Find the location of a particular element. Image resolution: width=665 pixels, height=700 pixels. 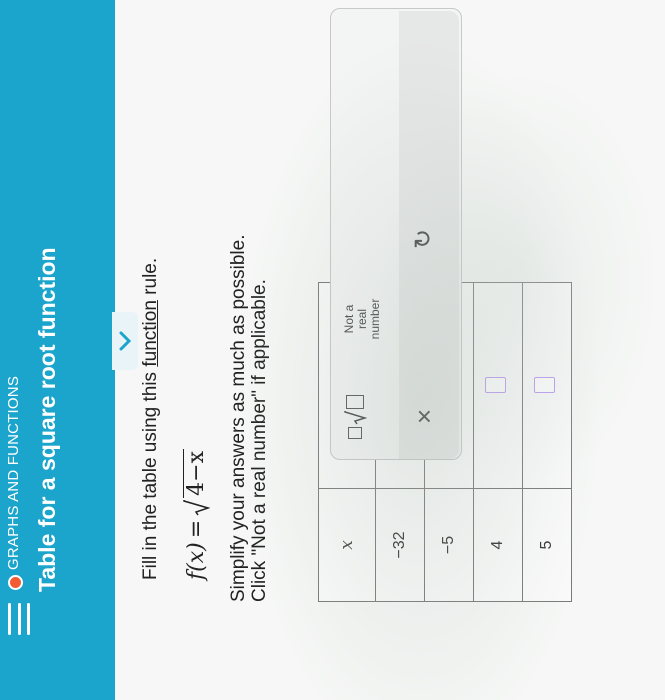

not-real-number-button: Not a real number is located at coordinates (362, 319).